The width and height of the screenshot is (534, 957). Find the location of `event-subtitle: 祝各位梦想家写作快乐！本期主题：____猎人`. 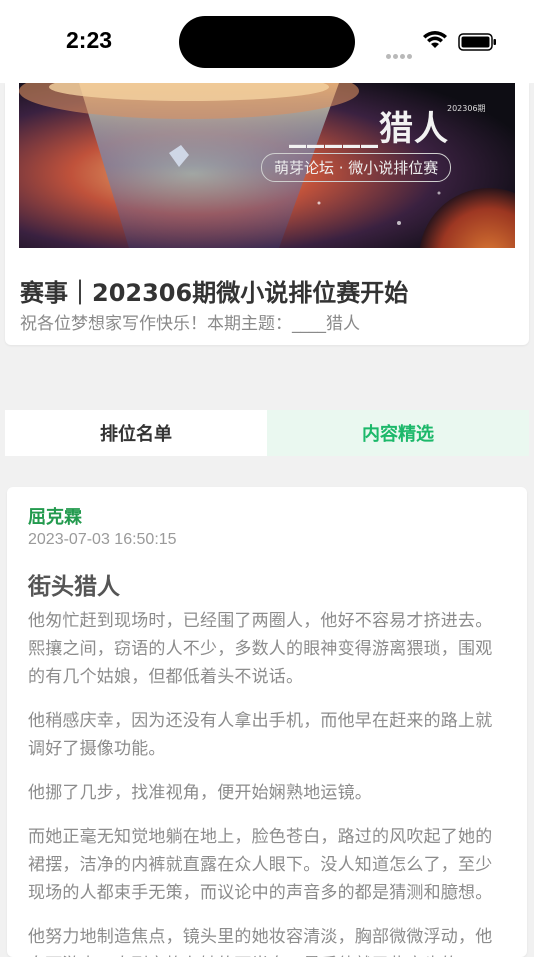

event-subtitle: 祝各位梦想家写作快乐！本期主题：____猎人 is located at coordinates (190, 324).